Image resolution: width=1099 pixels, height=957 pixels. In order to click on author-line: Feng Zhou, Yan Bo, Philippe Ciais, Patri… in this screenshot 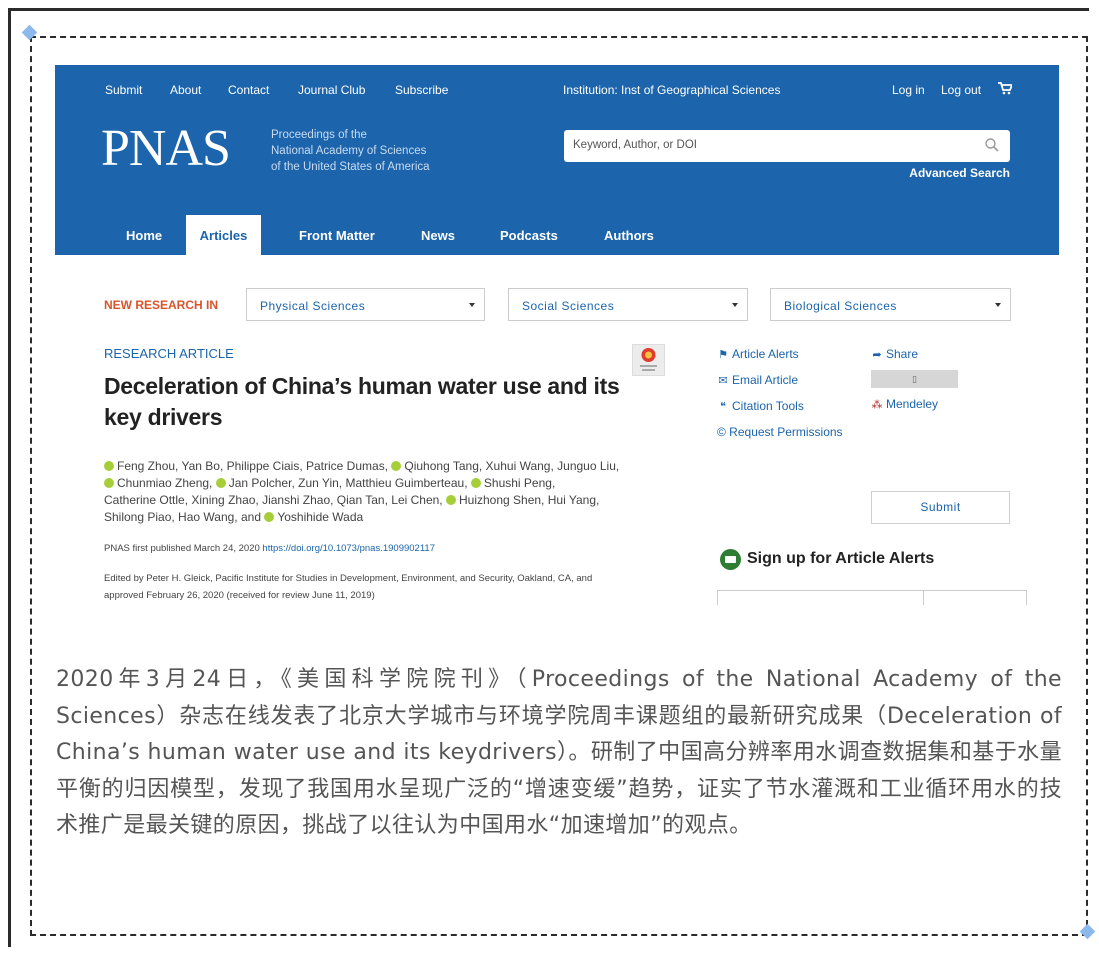, I will do `click(394, 466)`.